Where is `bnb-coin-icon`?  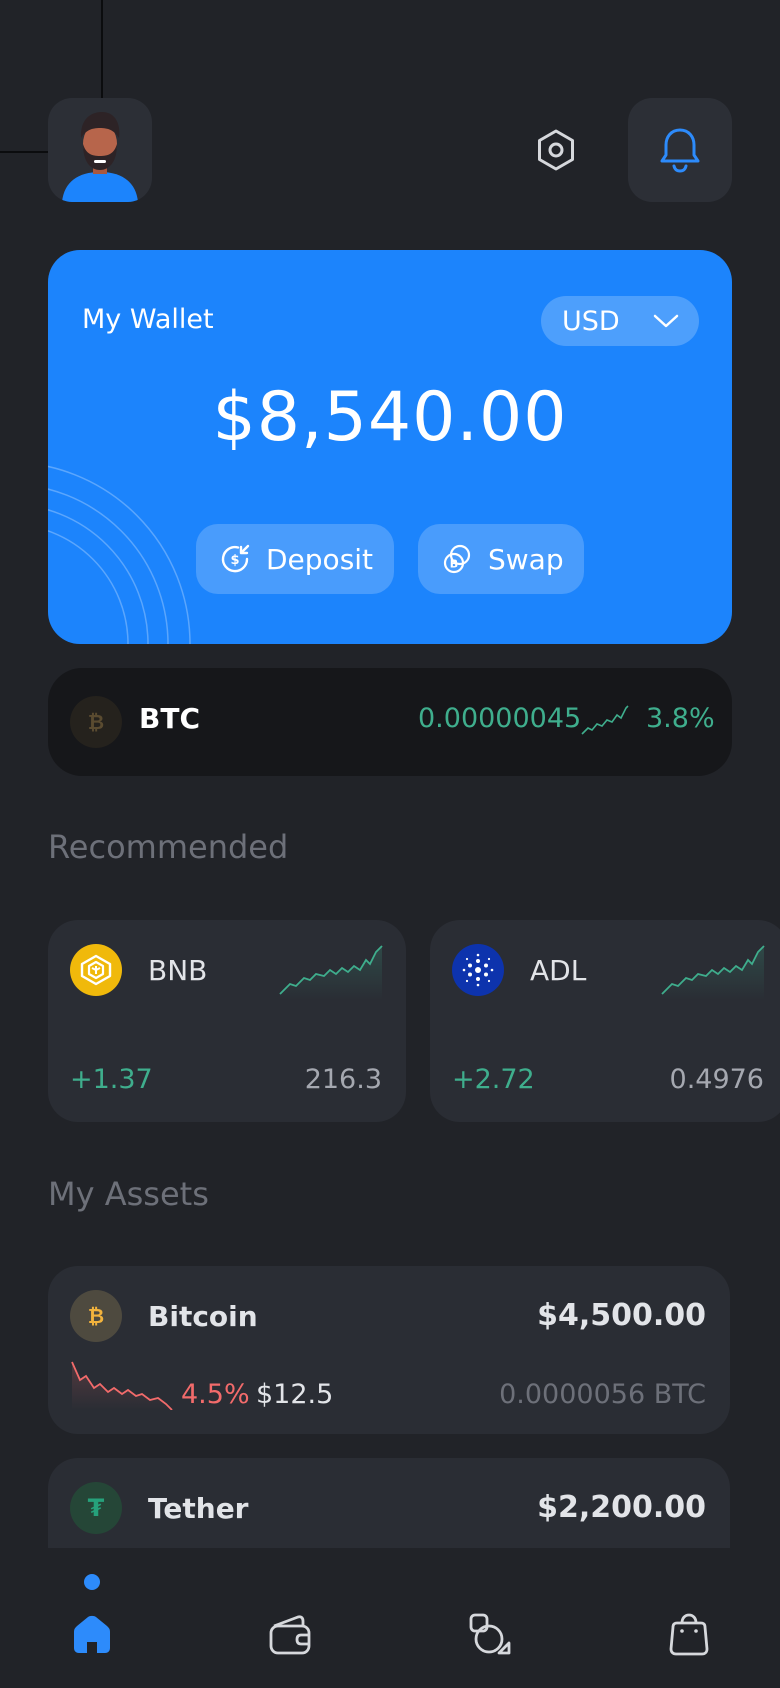
bnb-coin-icon is located at coordinates (96, 970).